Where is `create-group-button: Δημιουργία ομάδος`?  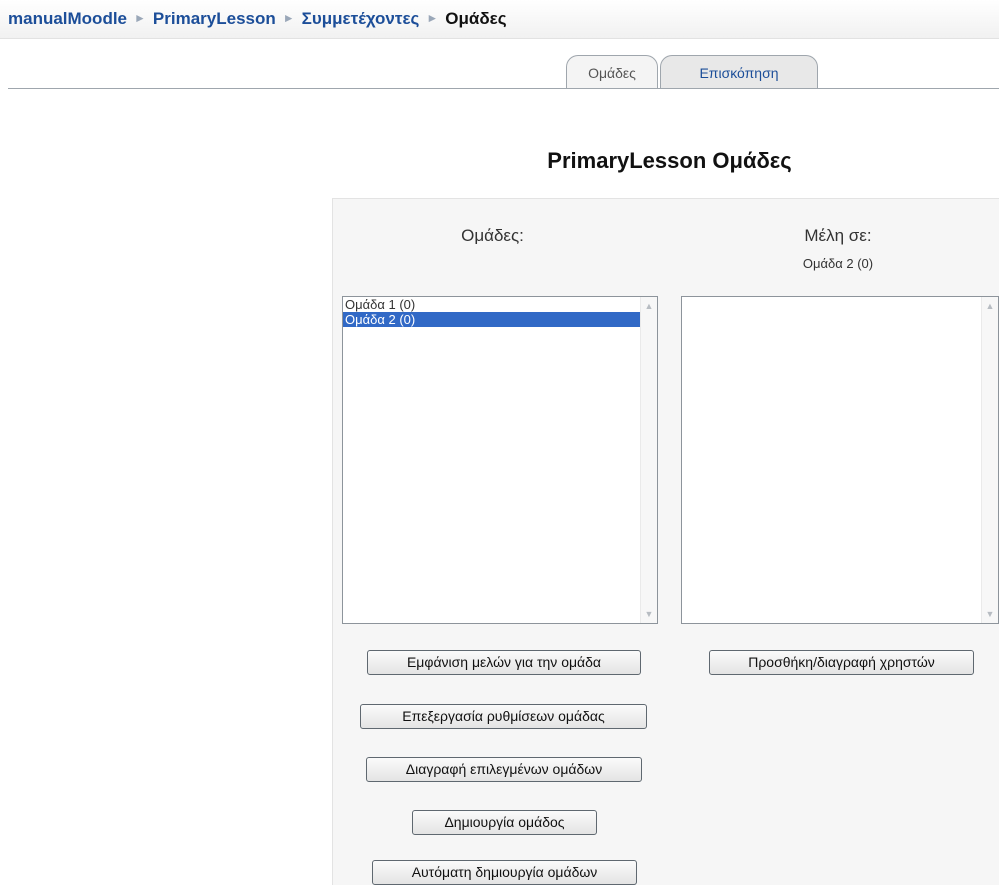 create-group-button: Δημιουργία ομάδος is located at coordinates (504, 822).